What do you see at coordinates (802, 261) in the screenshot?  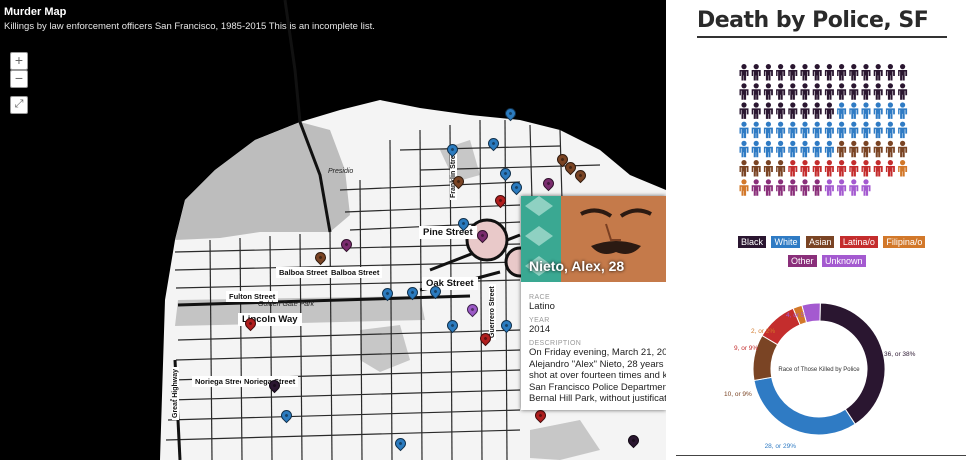 I see `legend-other: Other` at bounding box center [802, 261].